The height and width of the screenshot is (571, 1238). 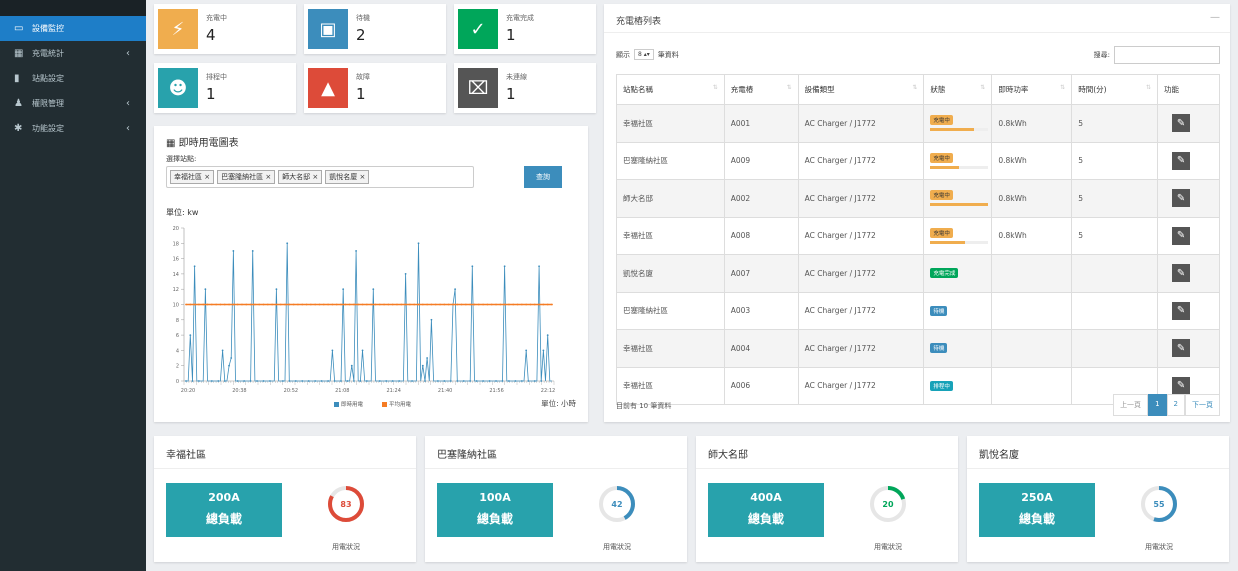 What do you see at coordinates (556, 499) in the screenshot?
I see `site-card: 巴塞隆納社區 100A 總負載 42 用電狀況` at bounding box center [556, 499].